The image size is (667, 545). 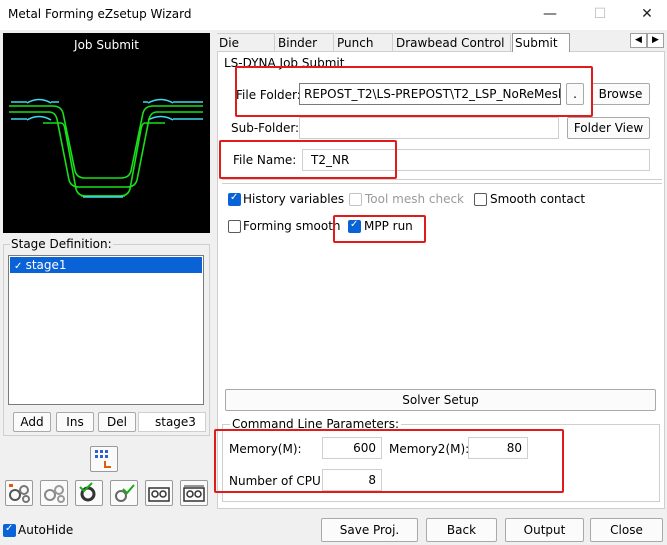 I want to click on check-icon: ✓, so click(x=20, y=266).